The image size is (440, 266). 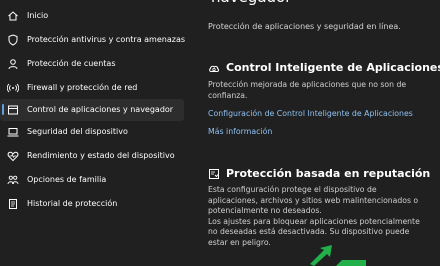 What do you see at coordinates (92, 17) in the screenshot?
I see `sidebar-item-home: Inicio` at bounding box center [92, 17].